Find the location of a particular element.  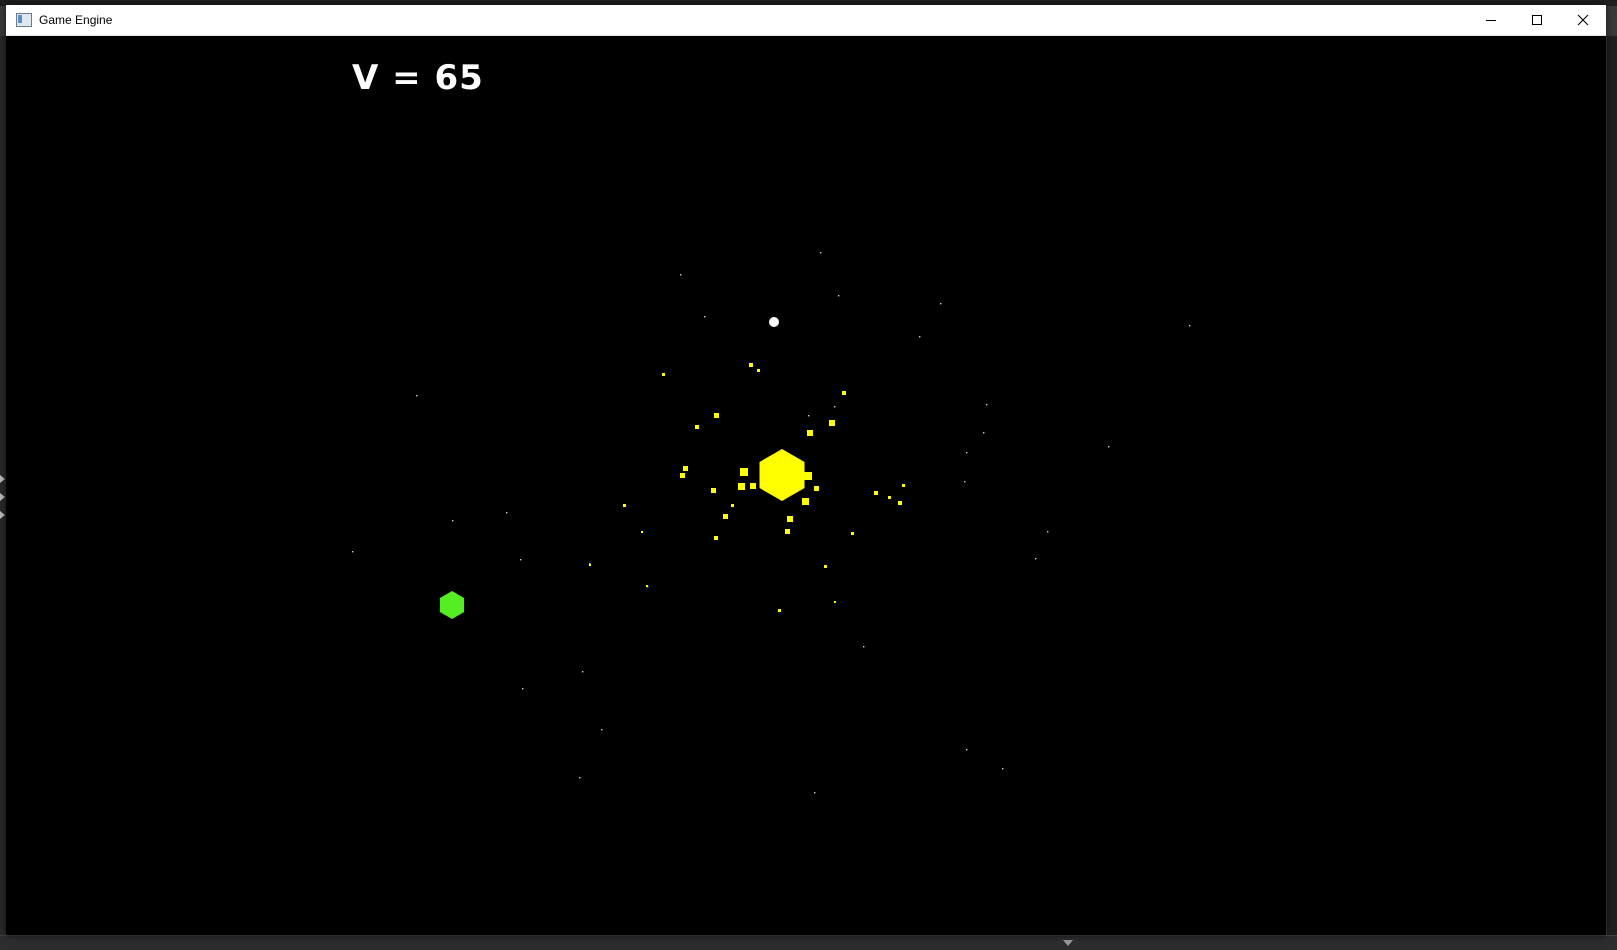

dropdown-arrow-icon is located at coordinates (1068, 943).